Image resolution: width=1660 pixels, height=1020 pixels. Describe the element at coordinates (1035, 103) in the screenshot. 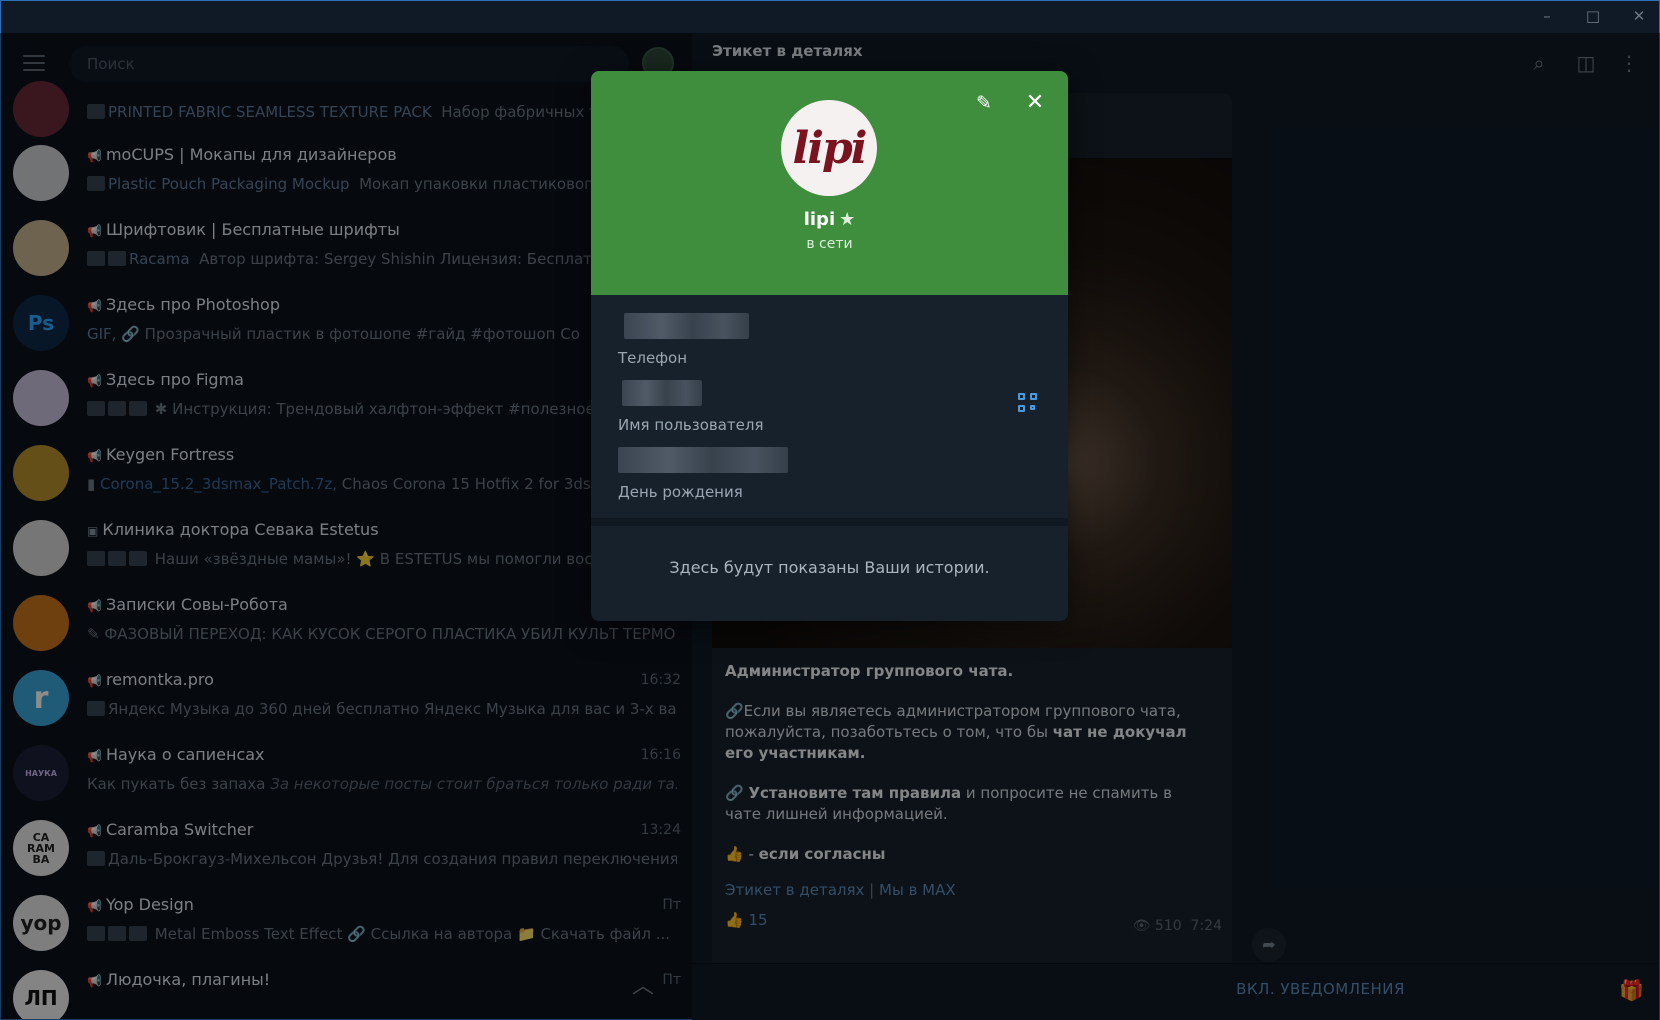

I see `close-icon: ✕` at that location.